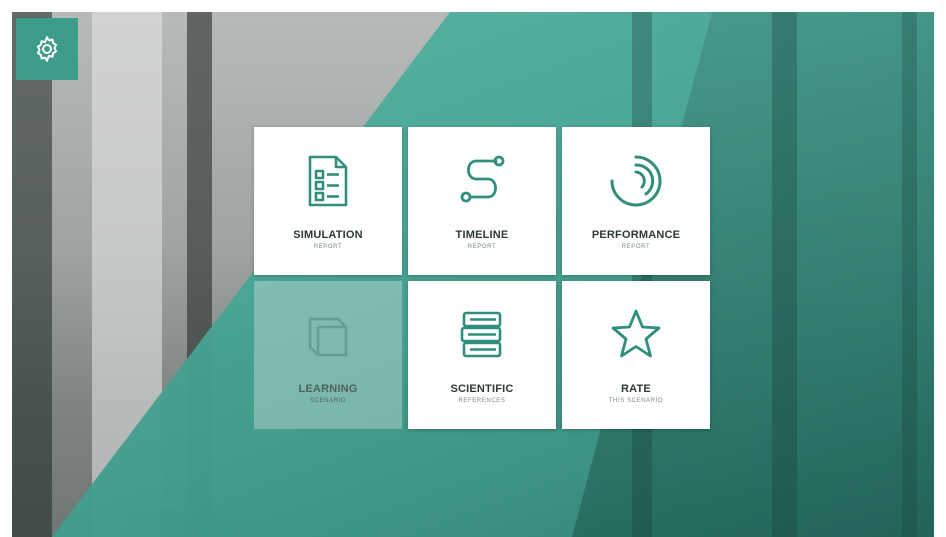  I want to click on star-icon, so click(636, 333).